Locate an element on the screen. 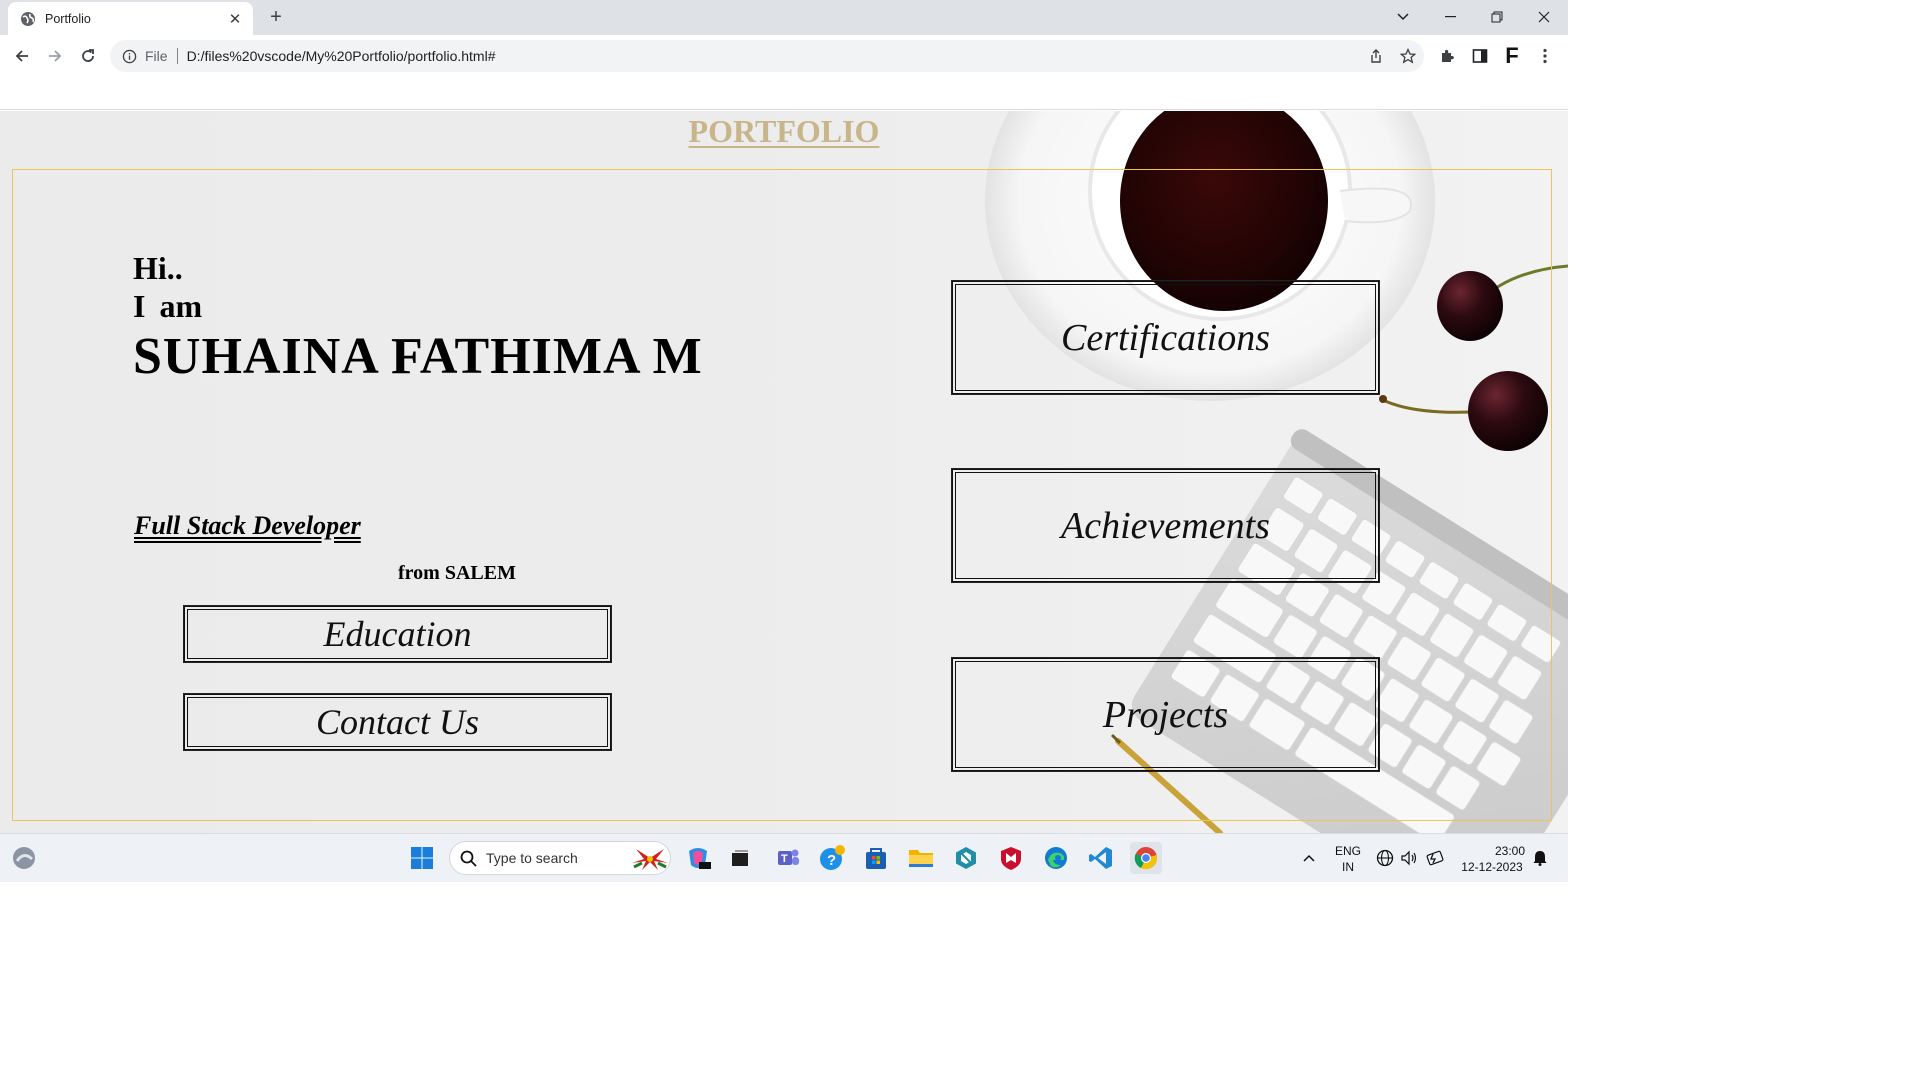 The height and width of the screenshot is (1080, 1920). weather-widget-icon is located at coordinates (24, 858).